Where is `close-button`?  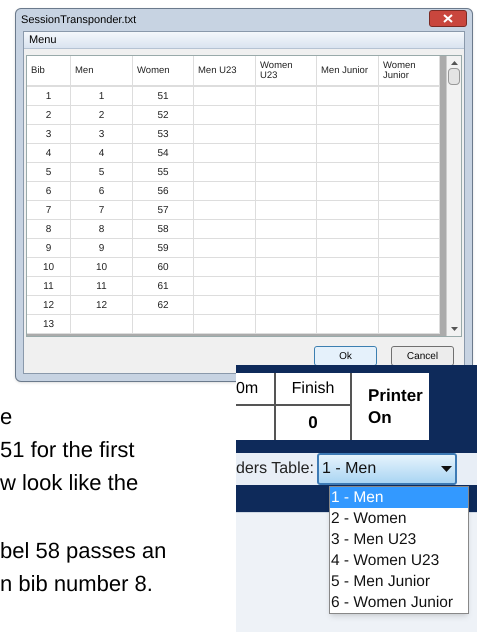 close-button is located at coordinates (448, 18).